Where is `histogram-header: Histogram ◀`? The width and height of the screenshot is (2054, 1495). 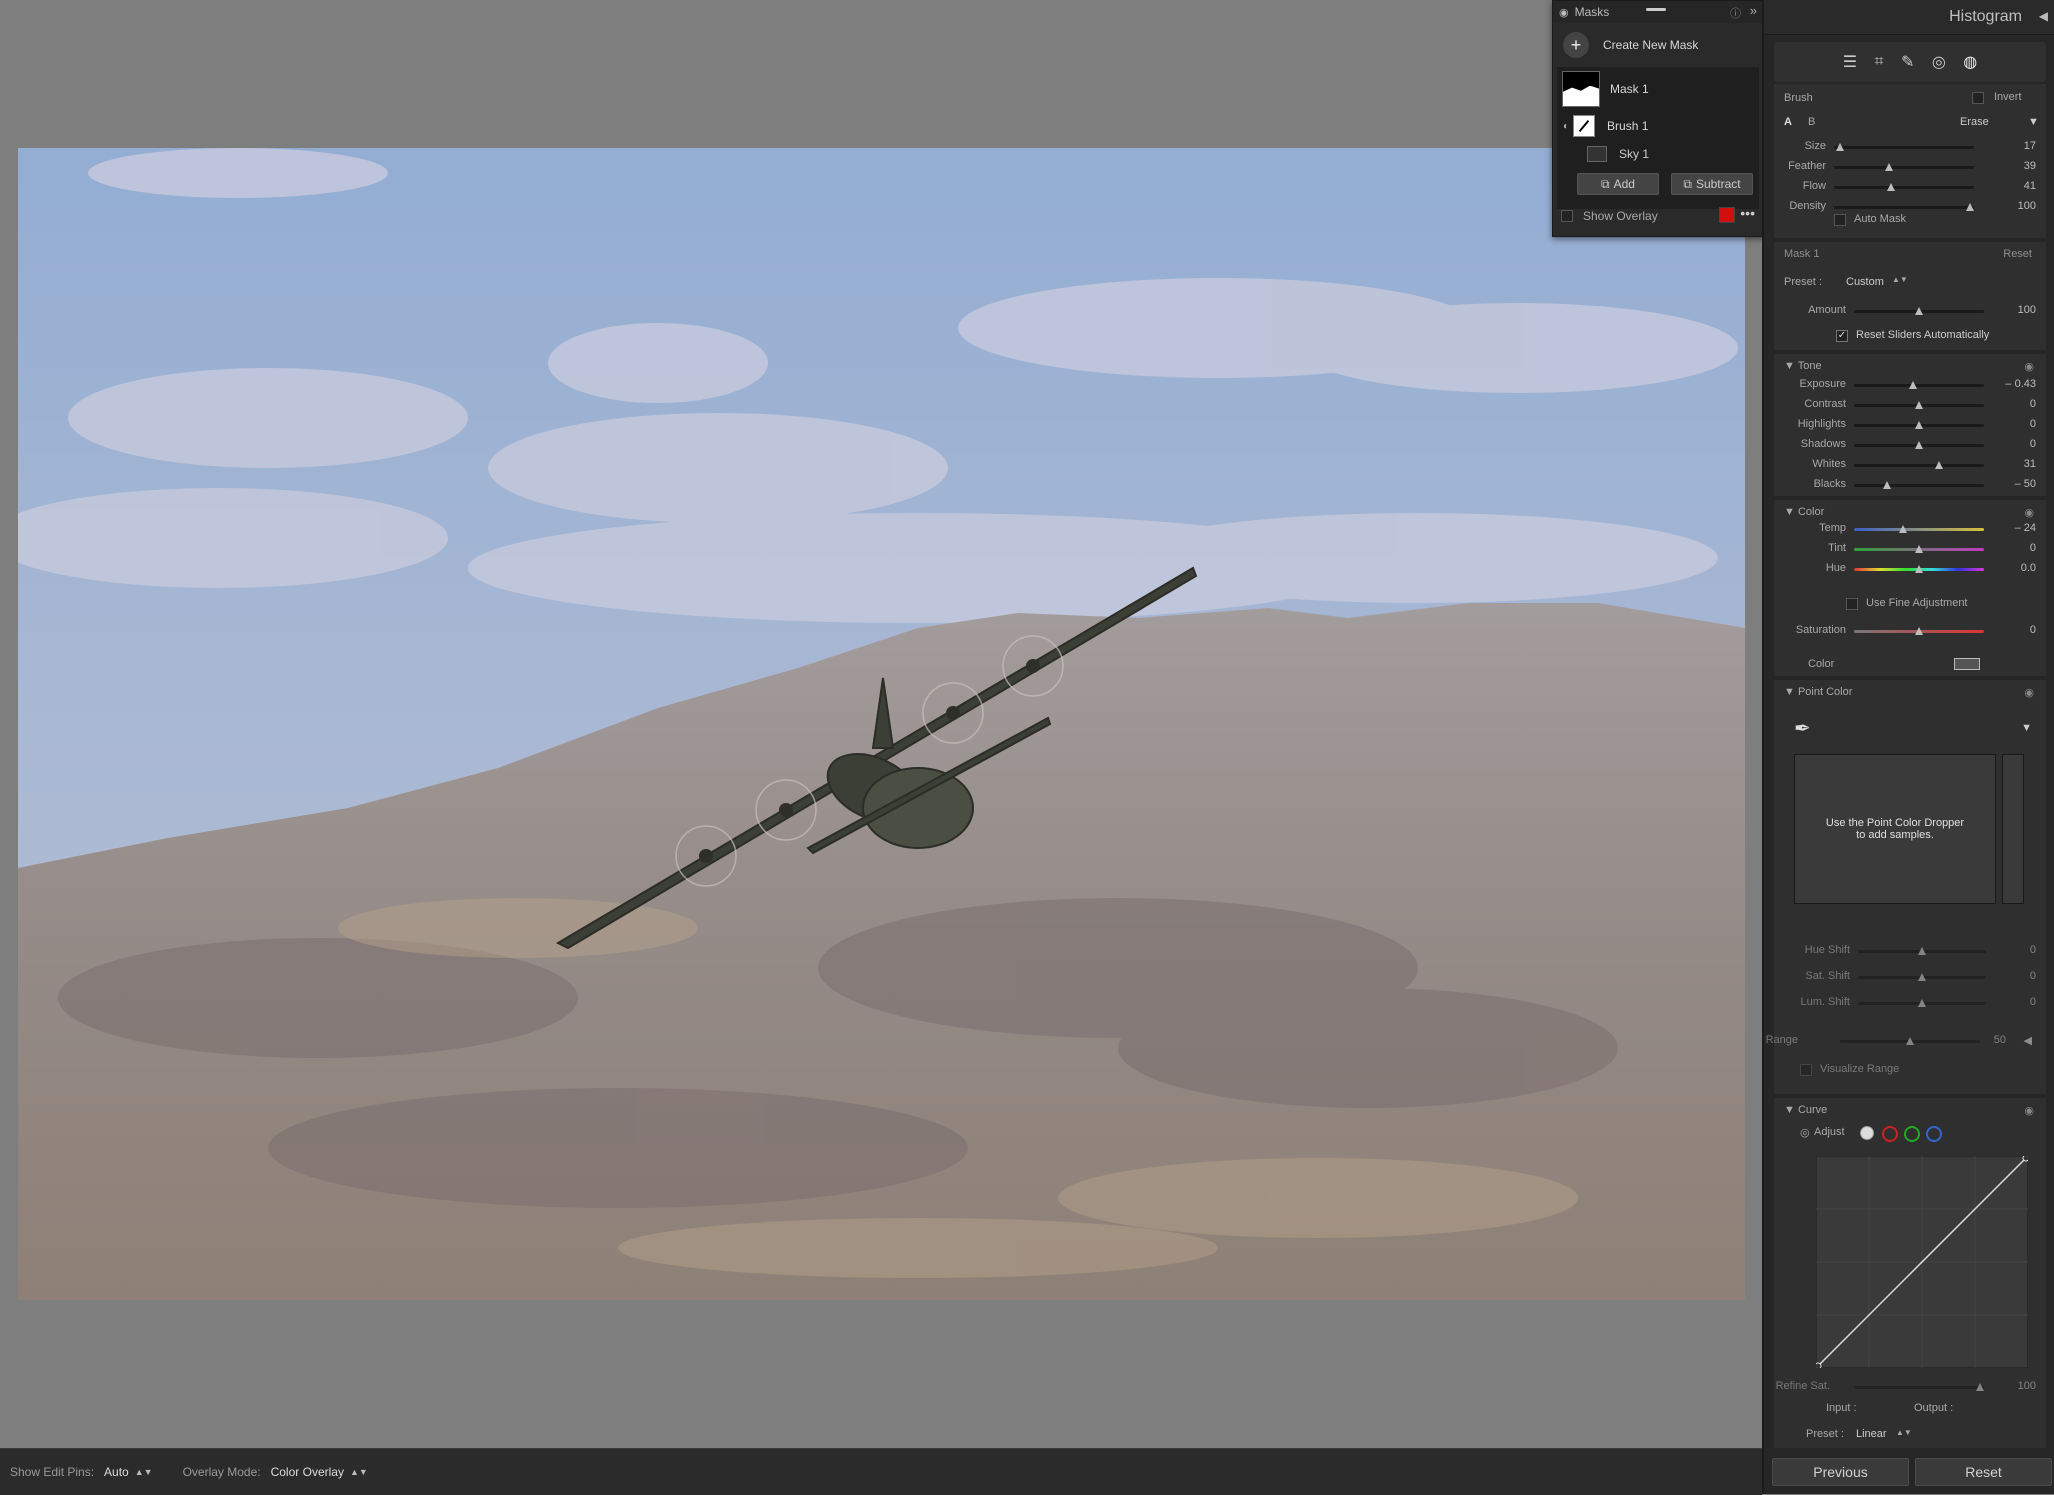
histogram-header: Histogram ◀ is located at coordinates (1909, 17).